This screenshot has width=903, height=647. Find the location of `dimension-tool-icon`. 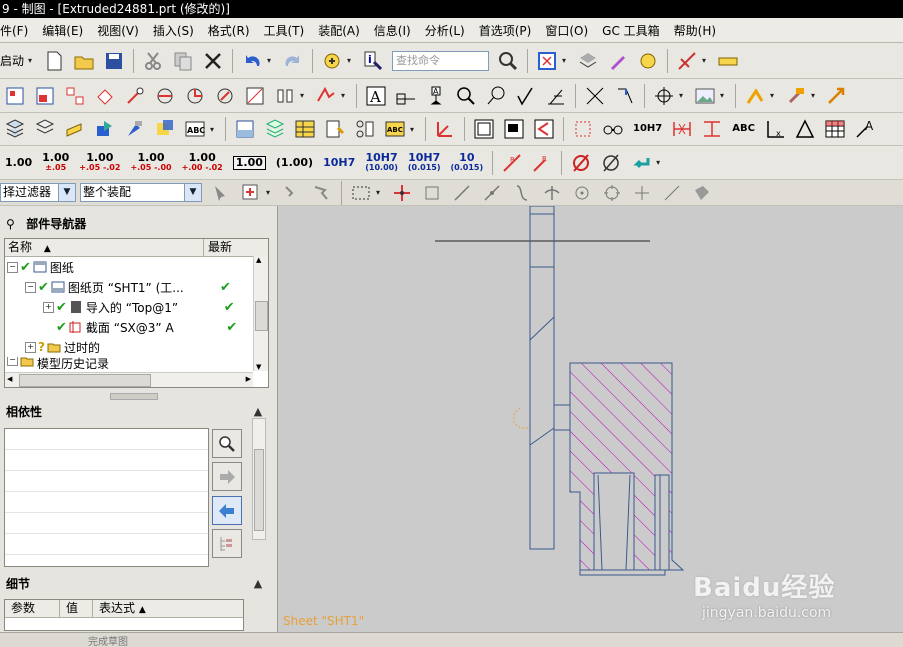

dimension-tool-icon is located at coordinates (687, 61).